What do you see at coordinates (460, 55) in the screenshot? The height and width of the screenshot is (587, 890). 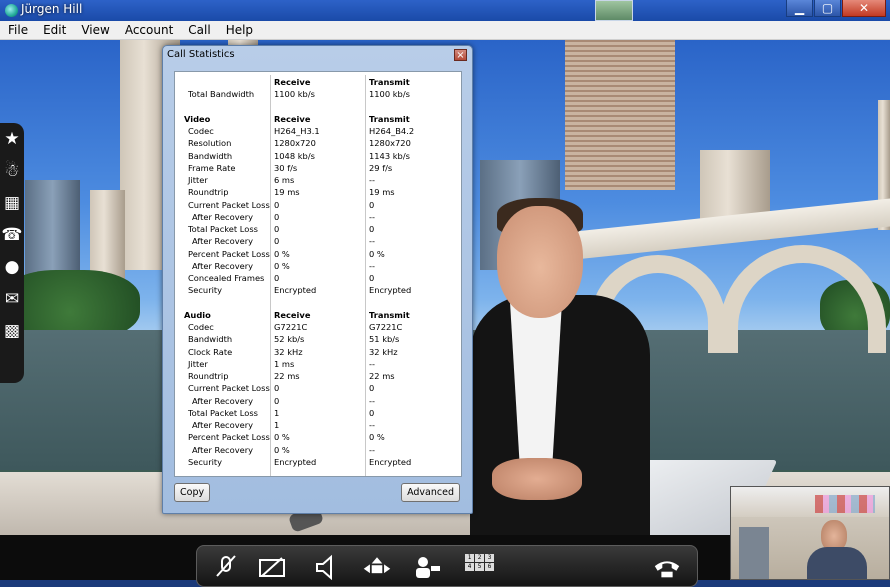 I see `dialog-close-button: ×` at bounding box center [460, 55].